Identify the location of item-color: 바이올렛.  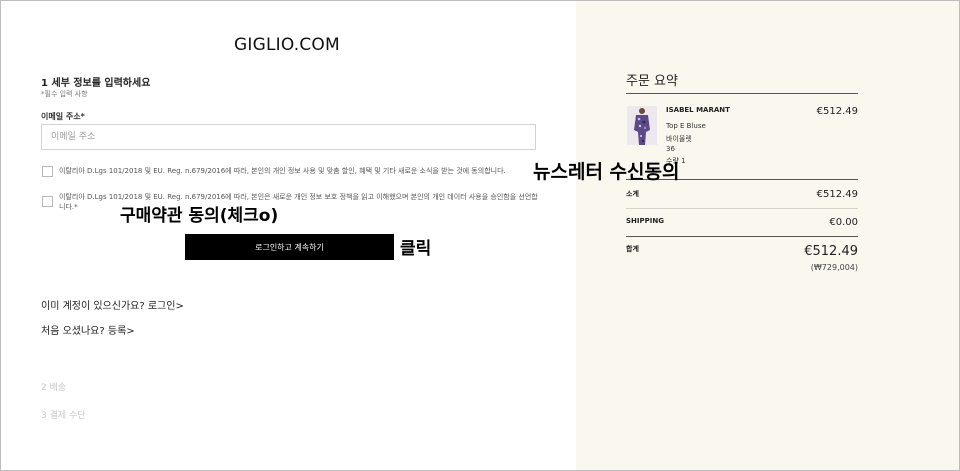
(679, 139).